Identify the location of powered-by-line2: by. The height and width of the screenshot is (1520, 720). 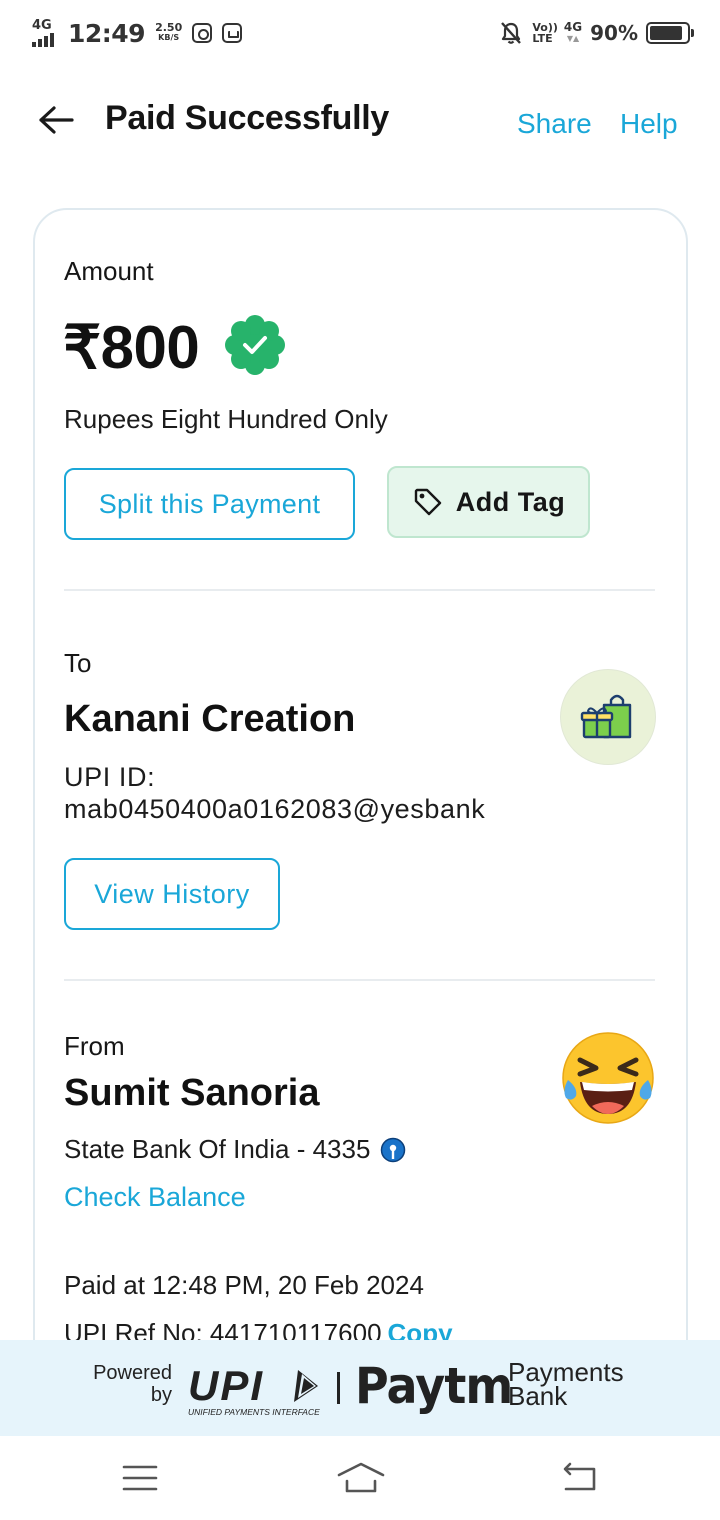
(161, 1395).